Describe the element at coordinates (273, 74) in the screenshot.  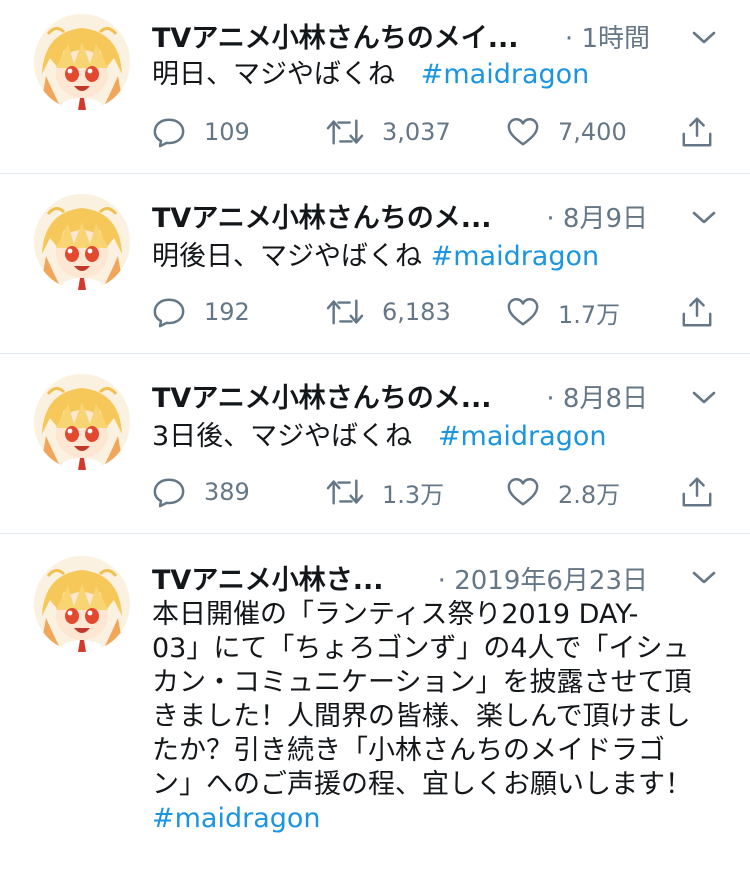
I see `tweet-body: 明日、マジやばくね` at that location.